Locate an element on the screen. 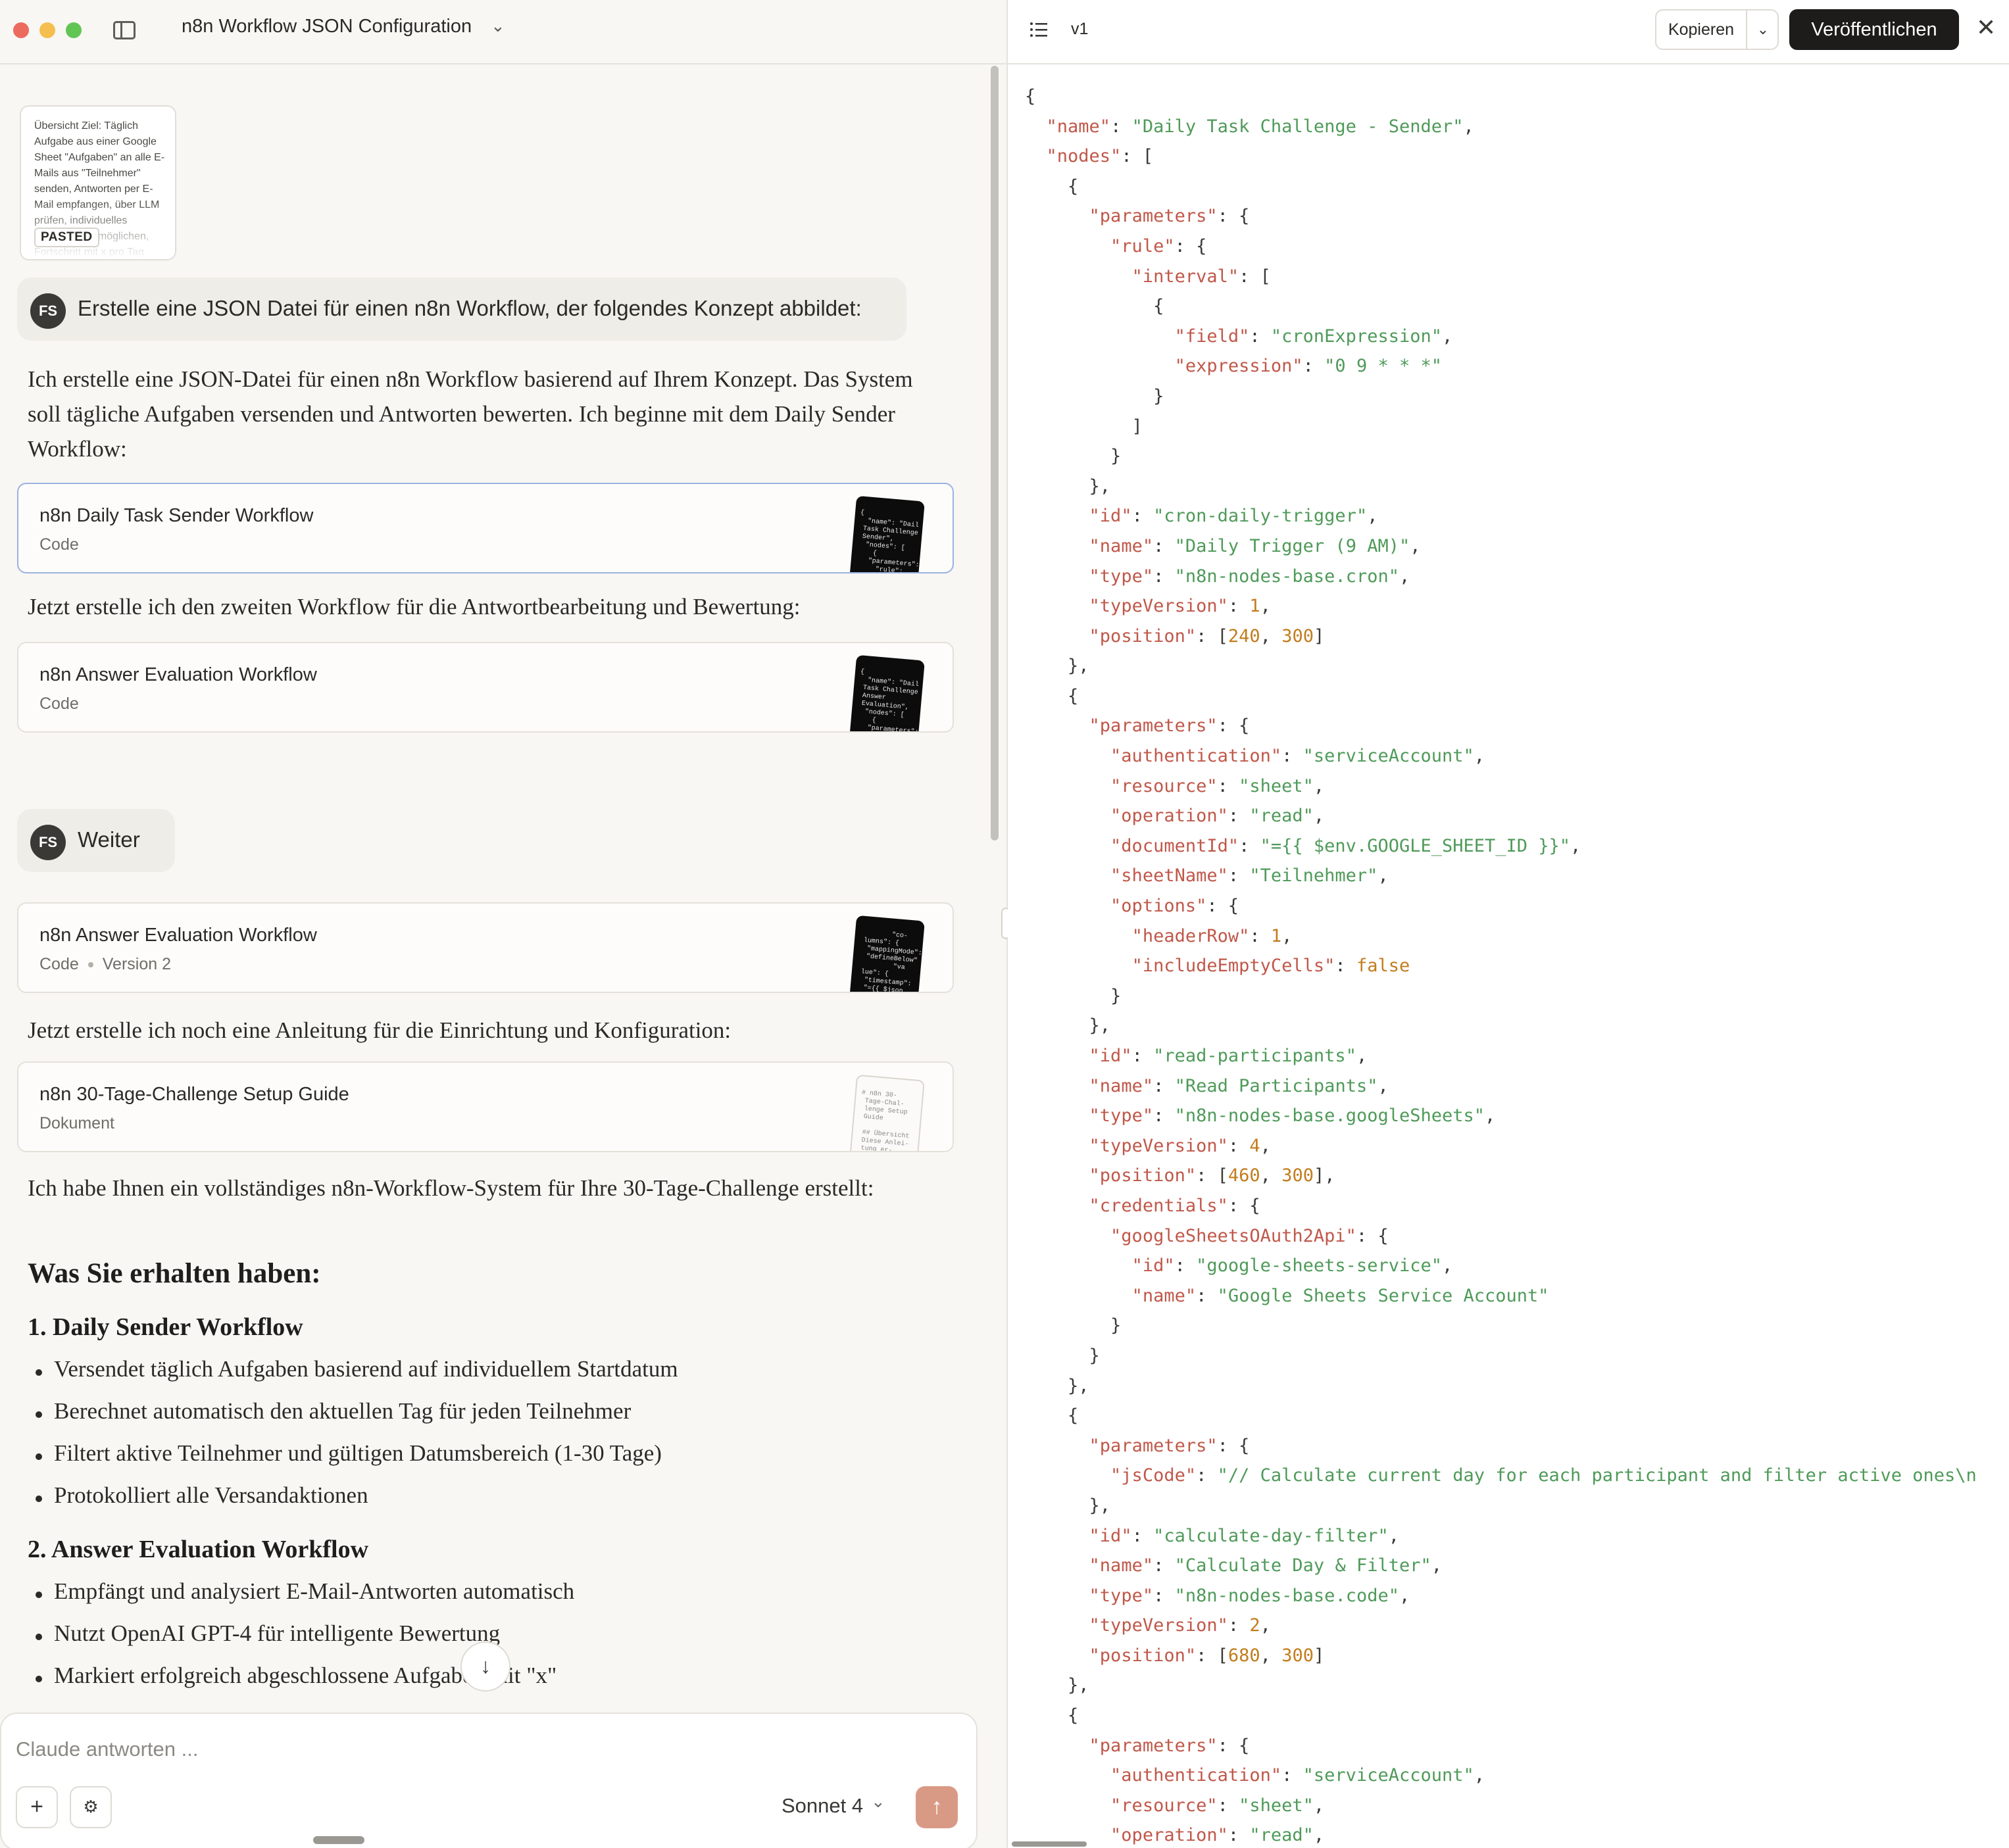  scrollbar is located at coordinates (995, 453).